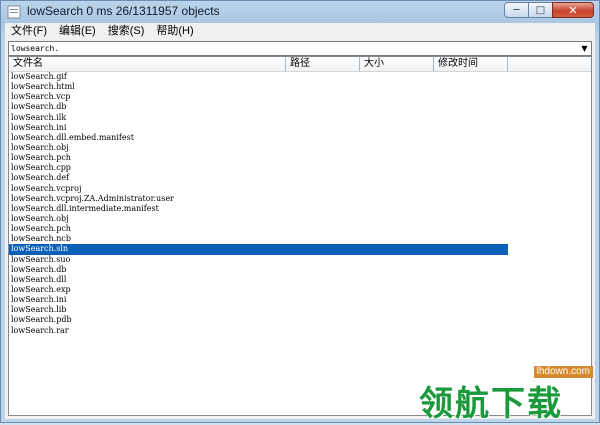 The height and width of the screenshot is (425, 600). Describe the element at coordinates (258, 97) in the screenshot. I see `list-item: lowSearch.vcp` at that location.